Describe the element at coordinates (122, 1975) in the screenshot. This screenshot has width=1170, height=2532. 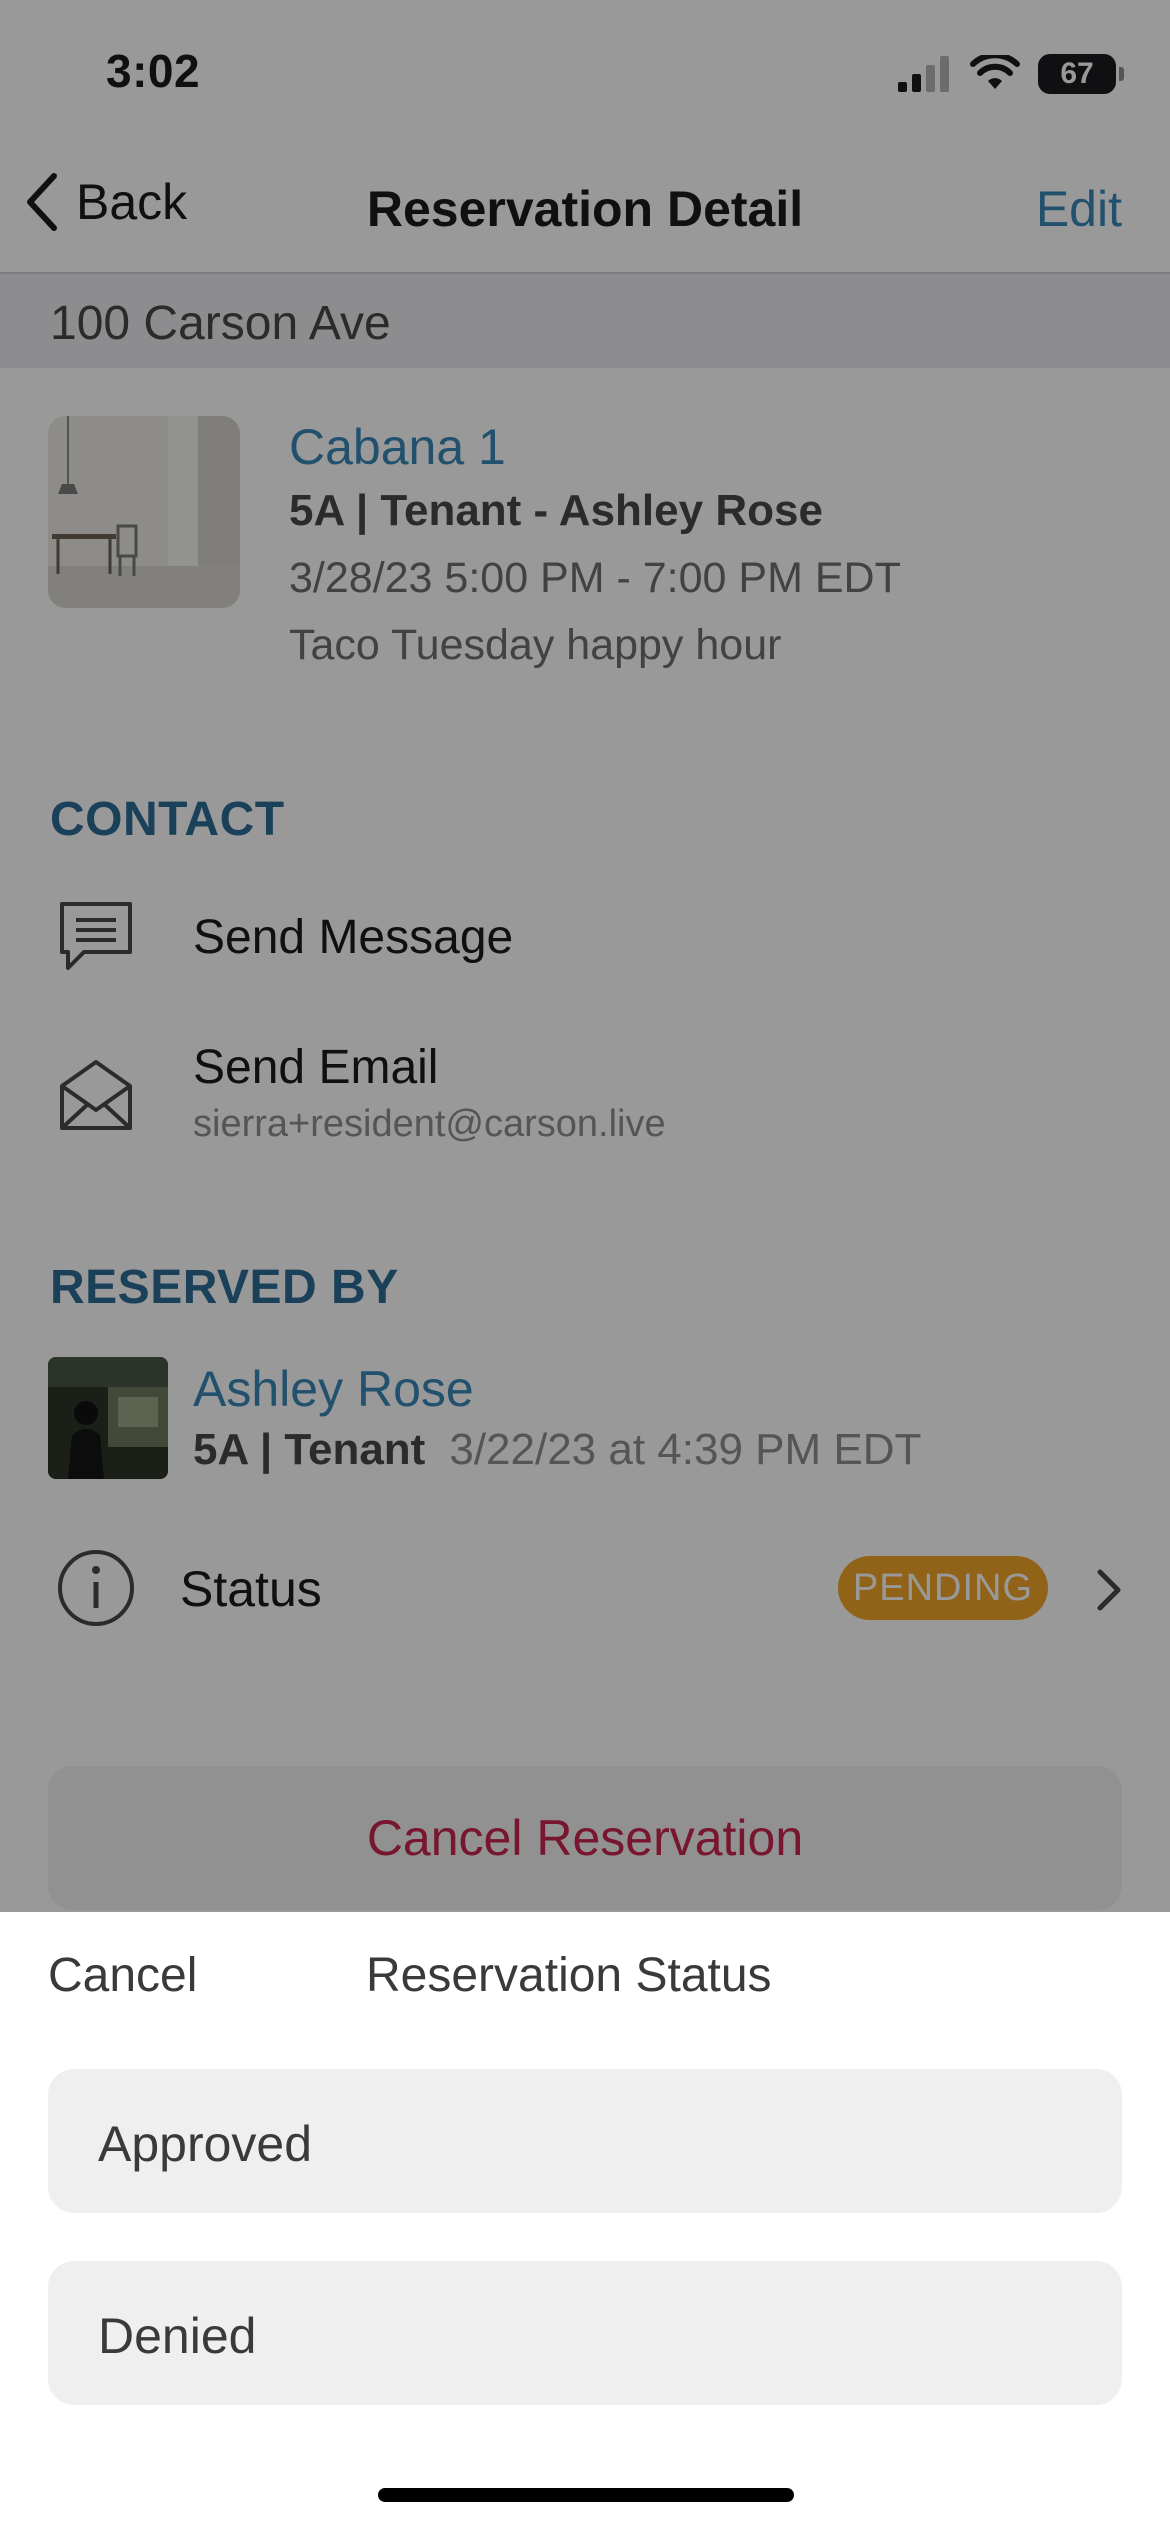
I see `sheet-cancel-button: Cancel` at that location.